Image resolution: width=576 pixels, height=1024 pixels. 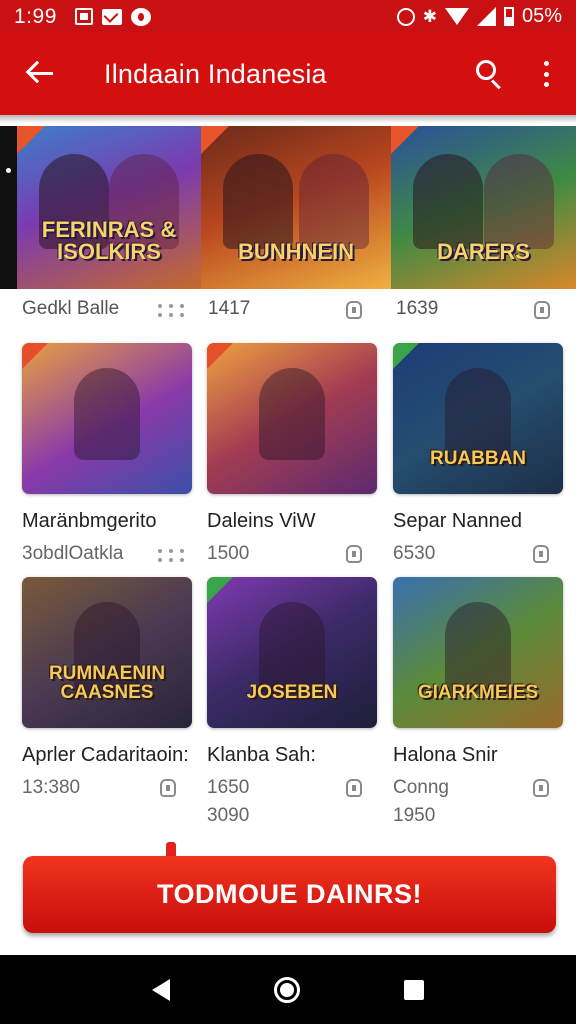 What do you see at coordinates (215, 73) in the screenshot?
I see `page-title: Ilndaain Indanesia` at bounding box center [215, 73].